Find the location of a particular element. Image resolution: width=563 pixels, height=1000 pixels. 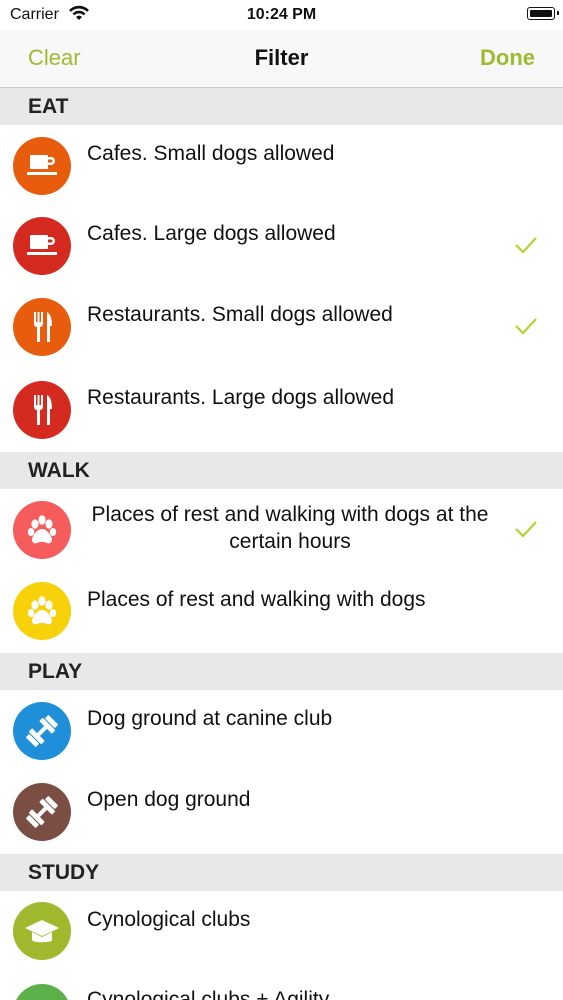

section-header-study: STUDY is located at coordinates (281, 872).